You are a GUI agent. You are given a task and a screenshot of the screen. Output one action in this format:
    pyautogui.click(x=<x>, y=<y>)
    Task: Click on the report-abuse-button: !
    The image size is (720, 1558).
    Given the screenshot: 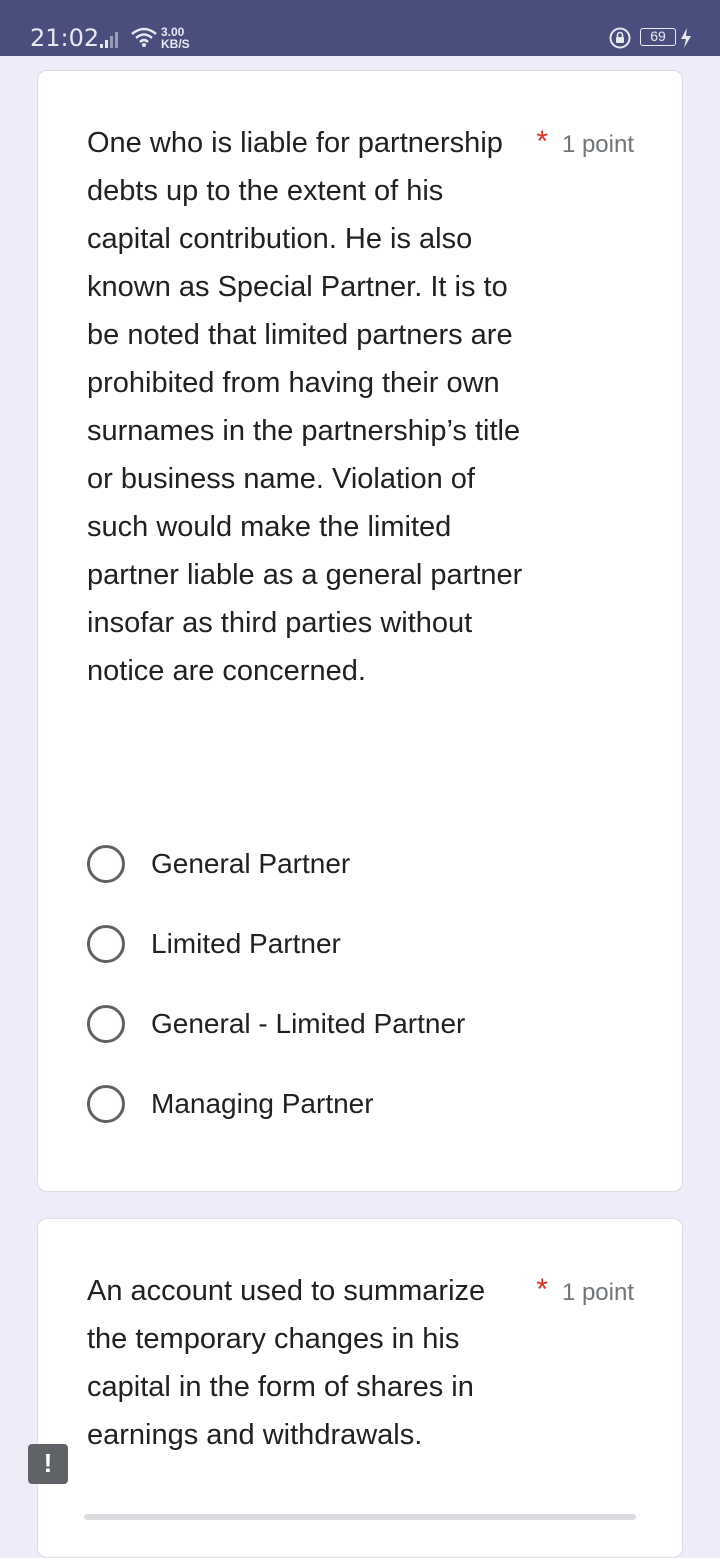 What is the action you would take?
    pyautogui.click(x=48, y=1464)
    